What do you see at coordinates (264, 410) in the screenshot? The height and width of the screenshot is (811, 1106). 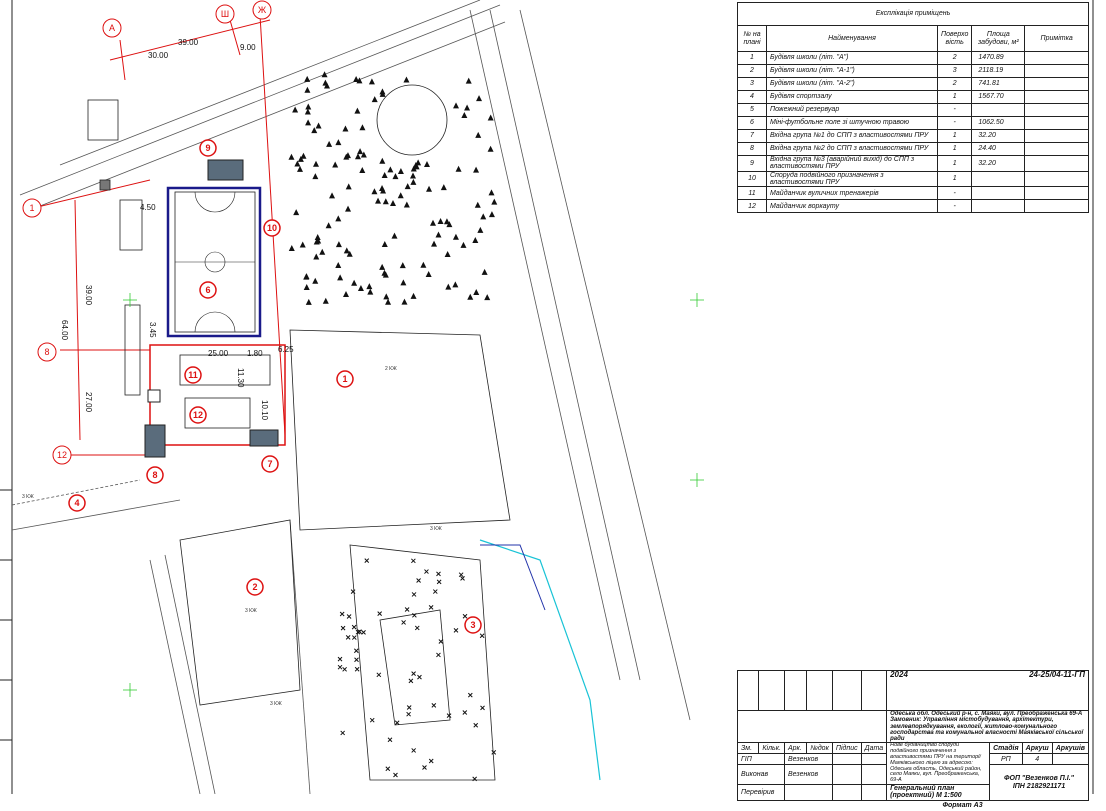 I see `dim-10-1: 10.10` at bounding box center [264, 410].